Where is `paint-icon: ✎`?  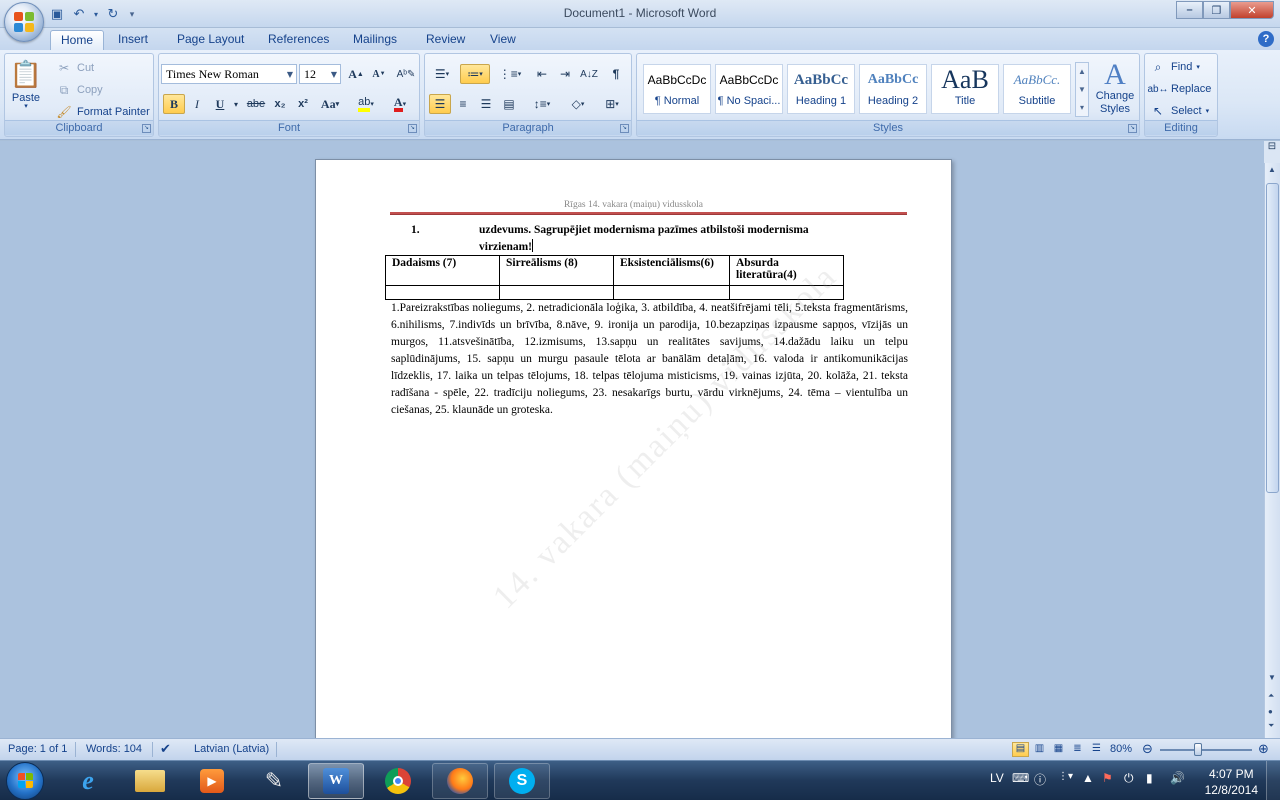
paint-icon: ✎ is located at coordinates (274, 781).